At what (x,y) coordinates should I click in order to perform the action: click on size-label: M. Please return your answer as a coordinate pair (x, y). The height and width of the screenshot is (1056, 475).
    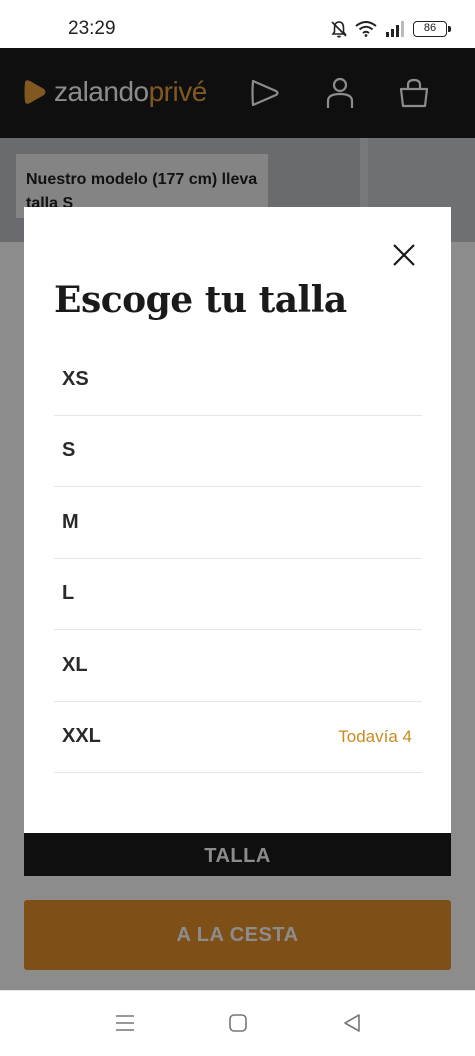
    Looking at the image, I should click on (70, 521).